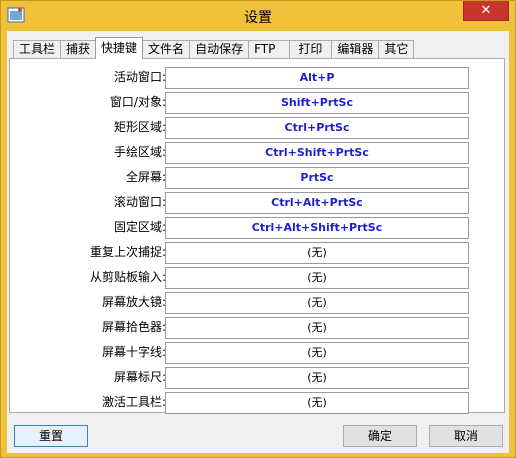 The height and width of the screenshot is (458, 516). I want to click on hotkey-label: 活动窗口:, so click(139, 77).